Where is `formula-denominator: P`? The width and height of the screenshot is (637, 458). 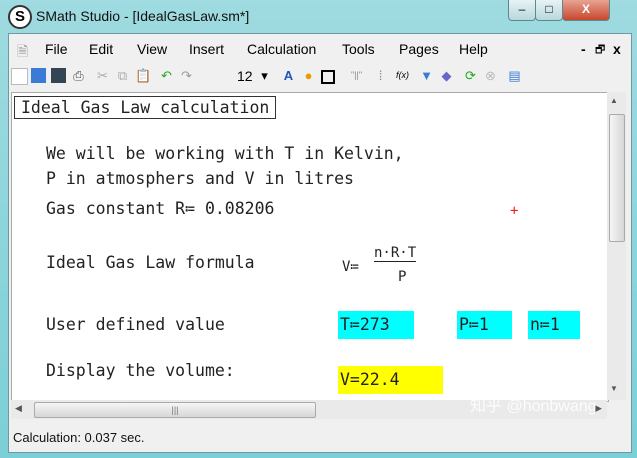 formula-denominator: P is located at coordinates (402, 277).